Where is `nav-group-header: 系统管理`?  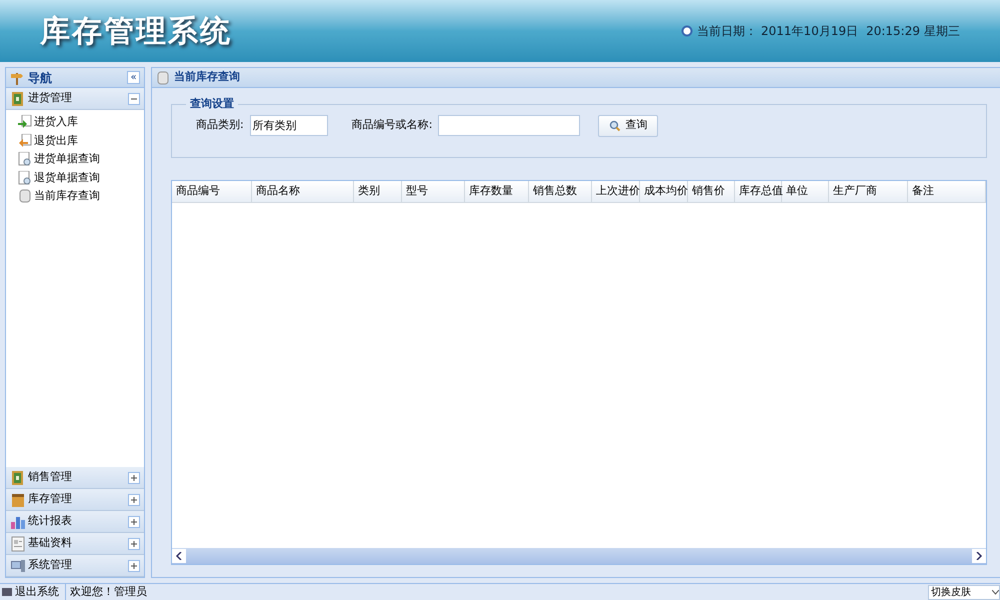 nav-group-header: 系统管理 is located at coordinates (75, 566).